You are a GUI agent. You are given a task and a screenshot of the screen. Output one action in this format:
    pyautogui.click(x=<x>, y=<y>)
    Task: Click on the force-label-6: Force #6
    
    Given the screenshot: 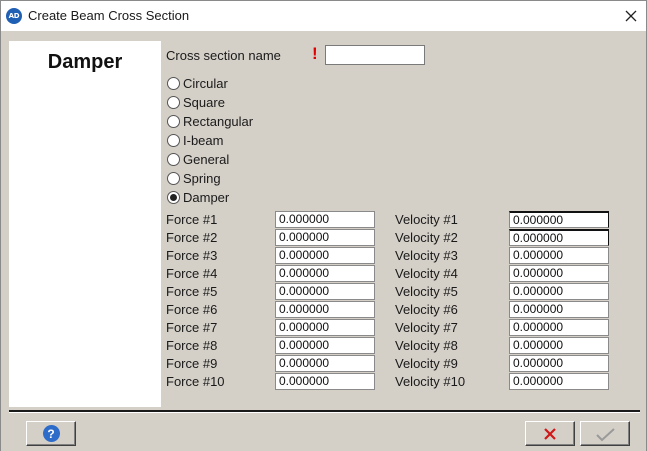 What is the action you would take?
    pyautogui.click(x=192, y=309)
    